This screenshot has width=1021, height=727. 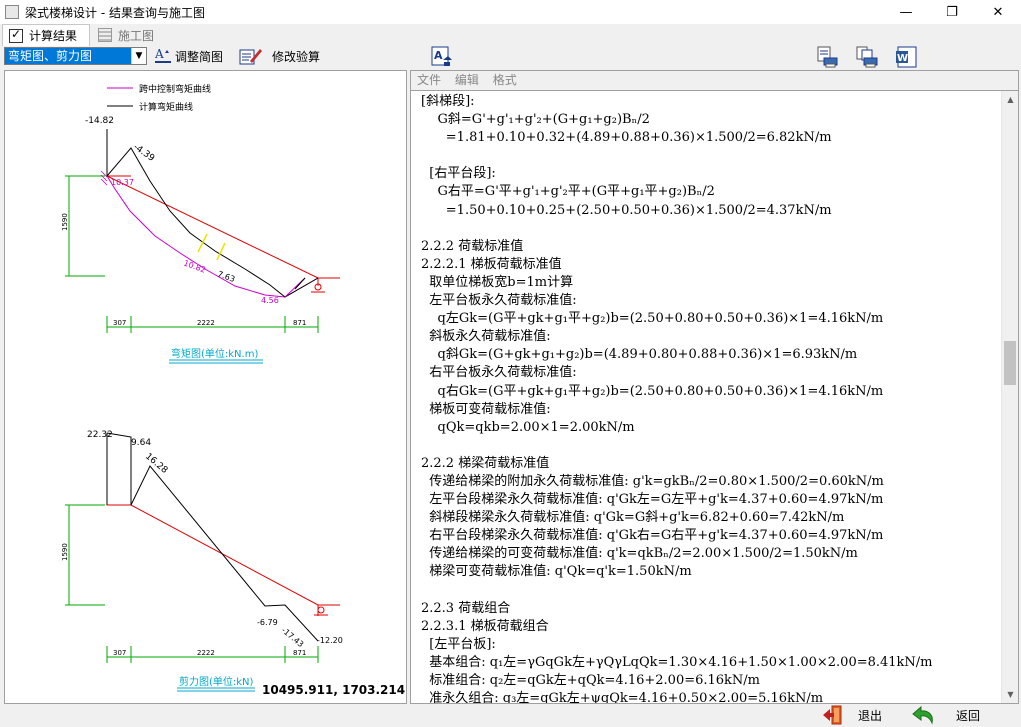 I want to click on moment-dim-left: 307, so click(x=119, y=323).